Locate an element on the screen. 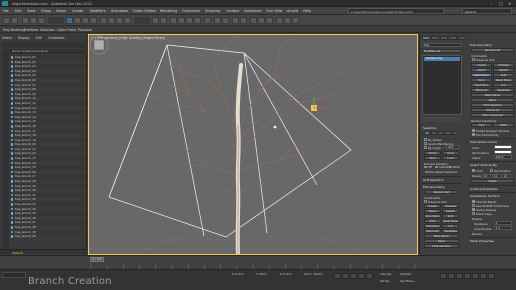 Image resolution: width=516 pixels, height=290 pixels. illumination-radio is located at coordinates (491, 170).